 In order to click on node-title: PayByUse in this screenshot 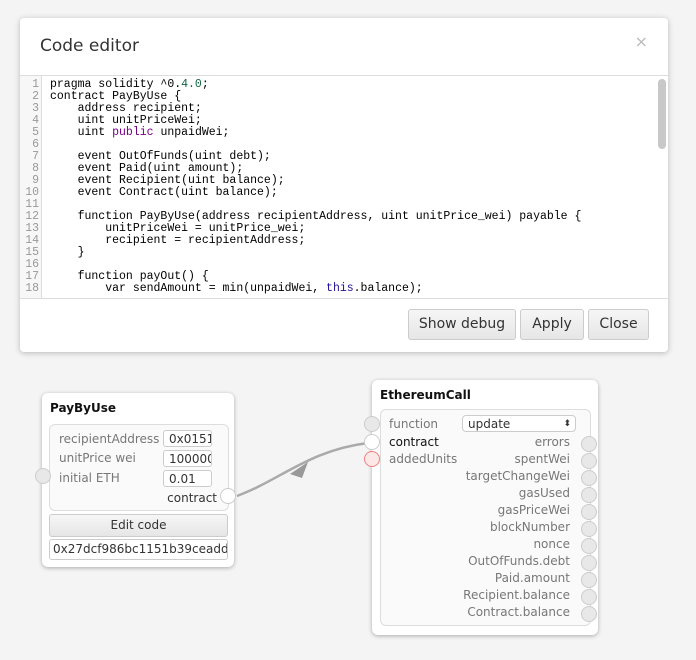, I will do `click(83, 408)`.